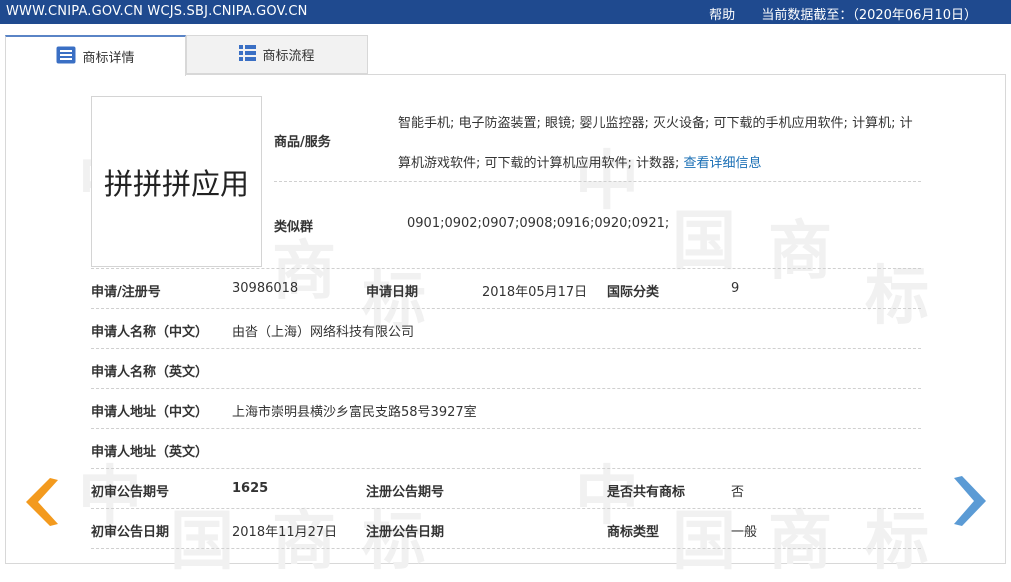  What do you see at coordinates (302, 142) in the screenshot?
I see `goods-label: 商品/服务` at bounding box center [302, 142].